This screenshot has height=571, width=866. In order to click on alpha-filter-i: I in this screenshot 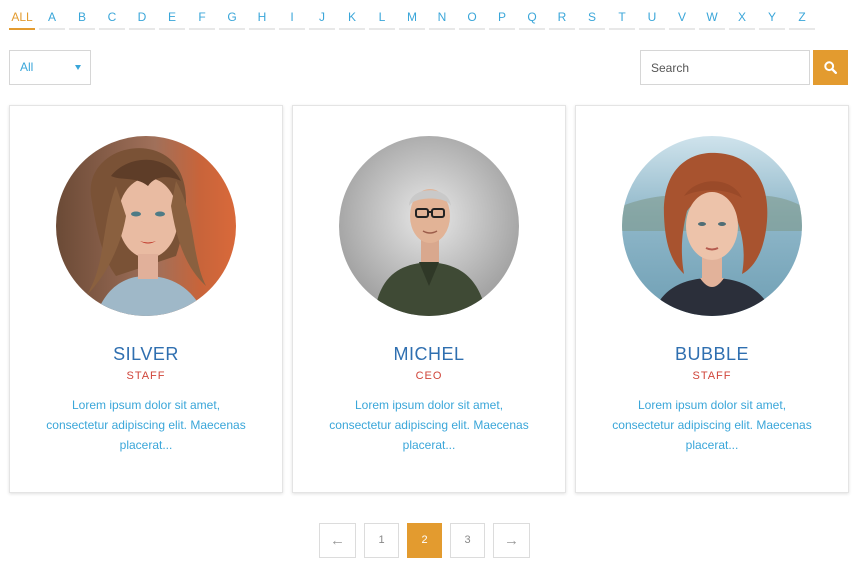, I will do `click(292, 19)`.